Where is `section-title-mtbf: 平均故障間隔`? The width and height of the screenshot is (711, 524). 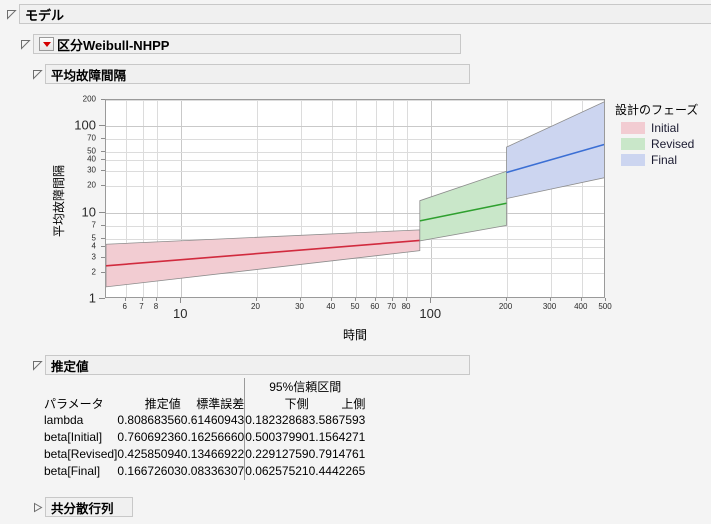 section-title-mtbf: 平均故障間隔 is located at coordinates (89, 75).